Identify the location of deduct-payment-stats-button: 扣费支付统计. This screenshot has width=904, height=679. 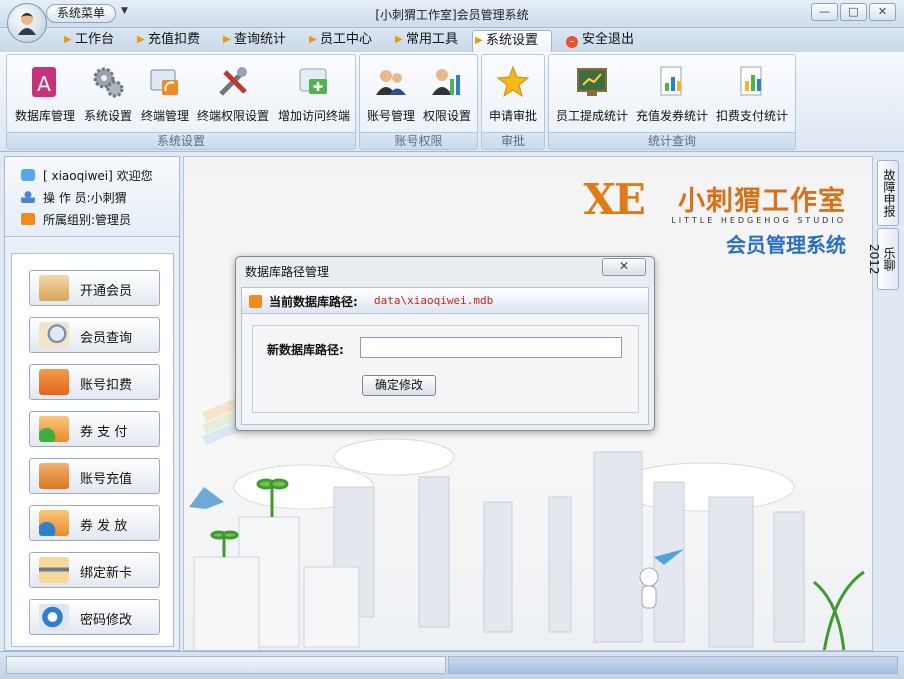
(752, 94).